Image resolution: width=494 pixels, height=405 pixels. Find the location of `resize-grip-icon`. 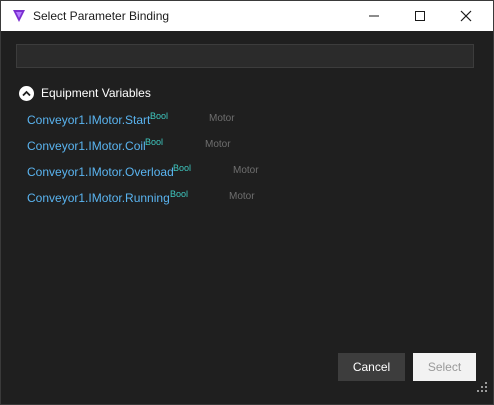

resize-grip-icon is located at coordinates (482, 387).